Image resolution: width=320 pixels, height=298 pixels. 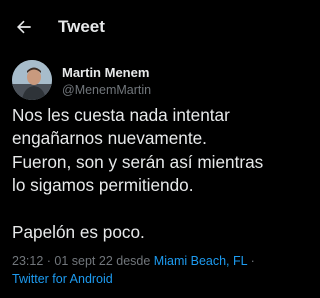 What do you see at coordinates (106, 90) in the screenshot?
I see `author-handle: @MenemMartin` at bounding box center [106, 90].